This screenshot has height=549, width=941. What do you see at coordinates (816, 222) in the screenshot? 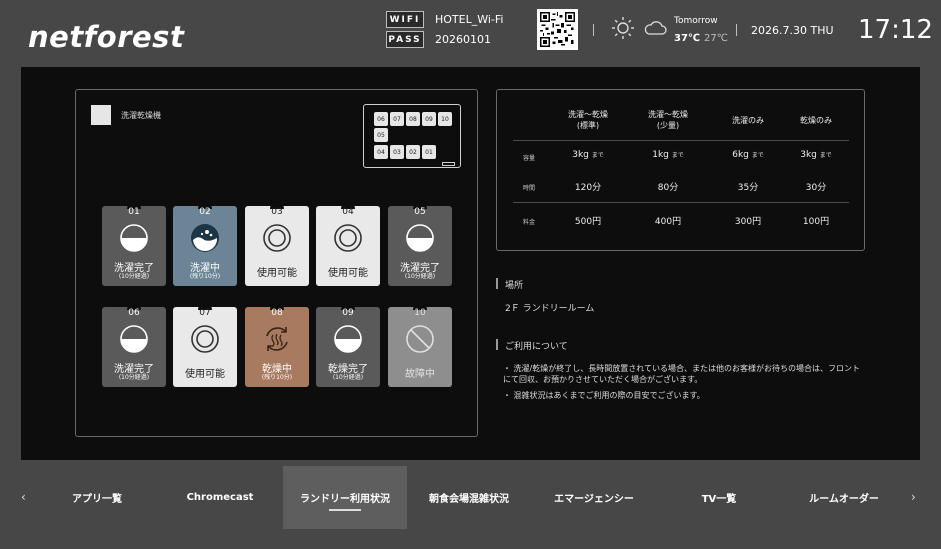
I see `table-cell: 100円` at bounding box center [816, 222].